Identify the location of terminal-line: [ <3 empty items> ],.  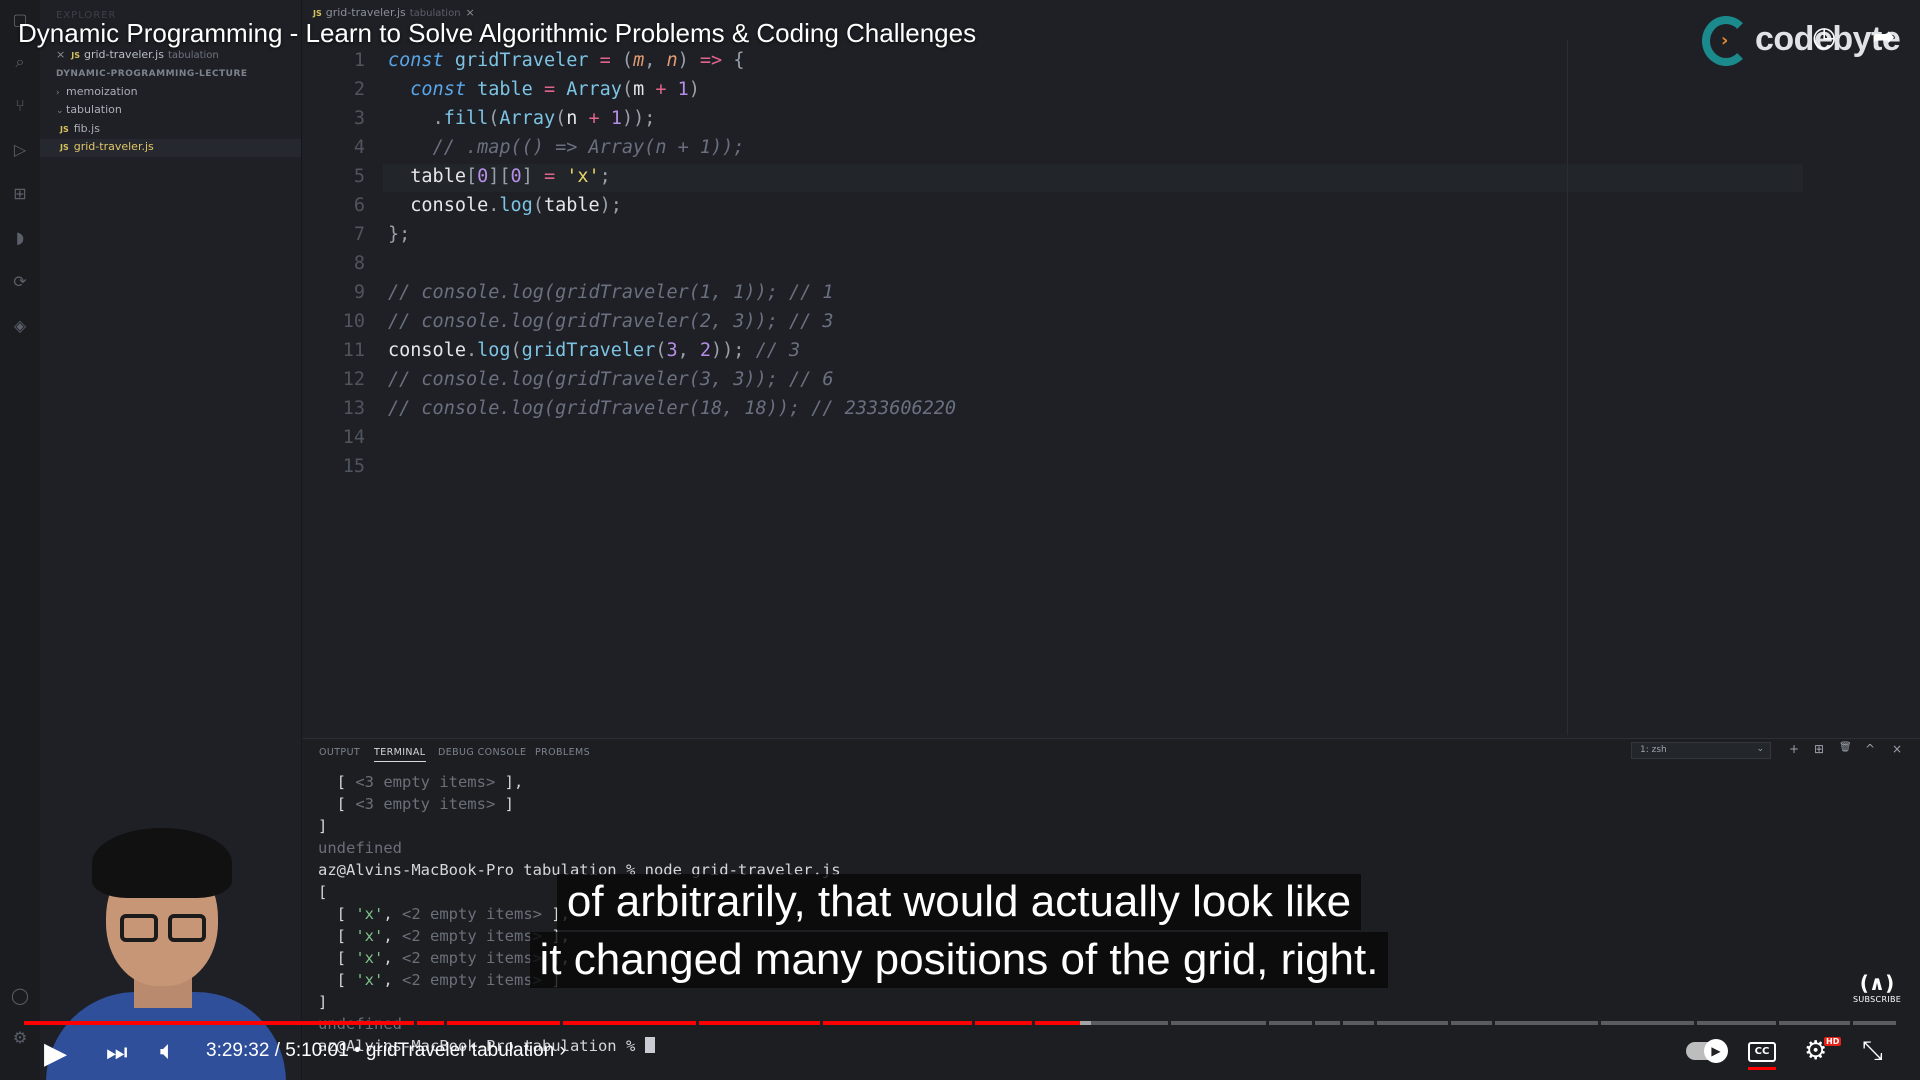
(421, 782).